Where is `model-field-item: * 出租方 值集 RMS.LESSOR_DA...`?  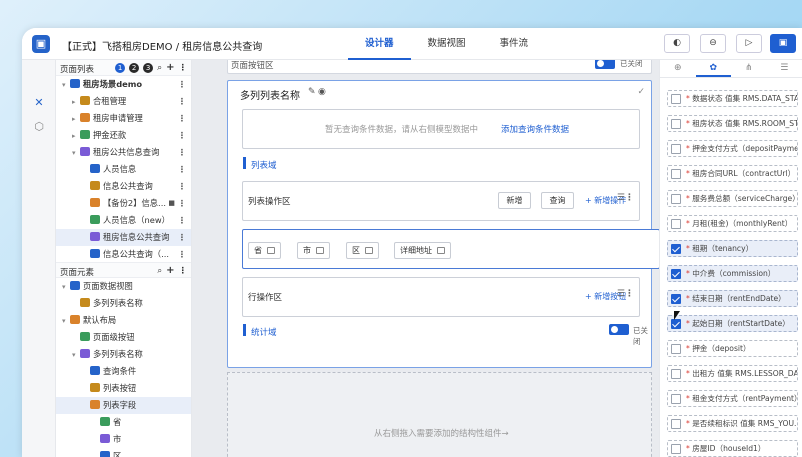
model-field-item: * 出租方 值集 RMS.LESSOR_DA... is located at coordinates (732, 373).